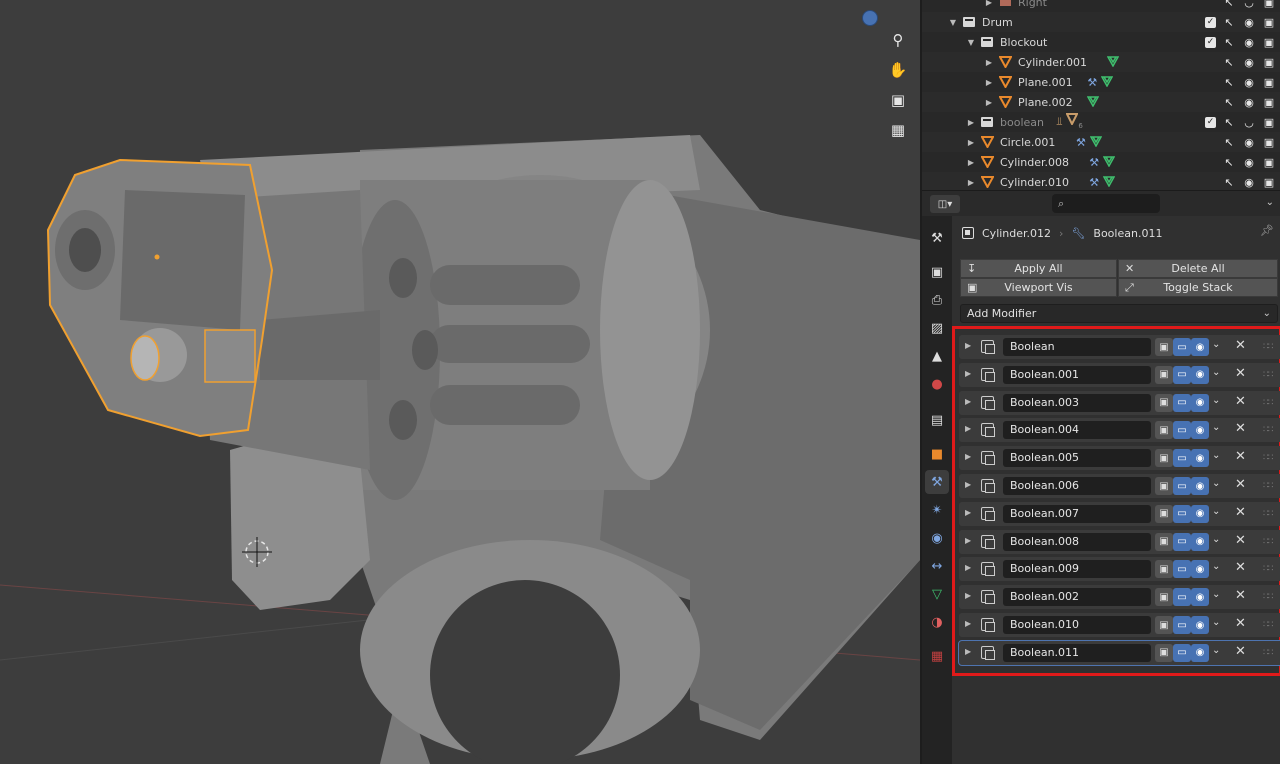 This screenshot has width=1280, height=764. Describe the element at coordinates (937, 328) in the screenshot. I see `view-layer-icon: ▨` at that location.